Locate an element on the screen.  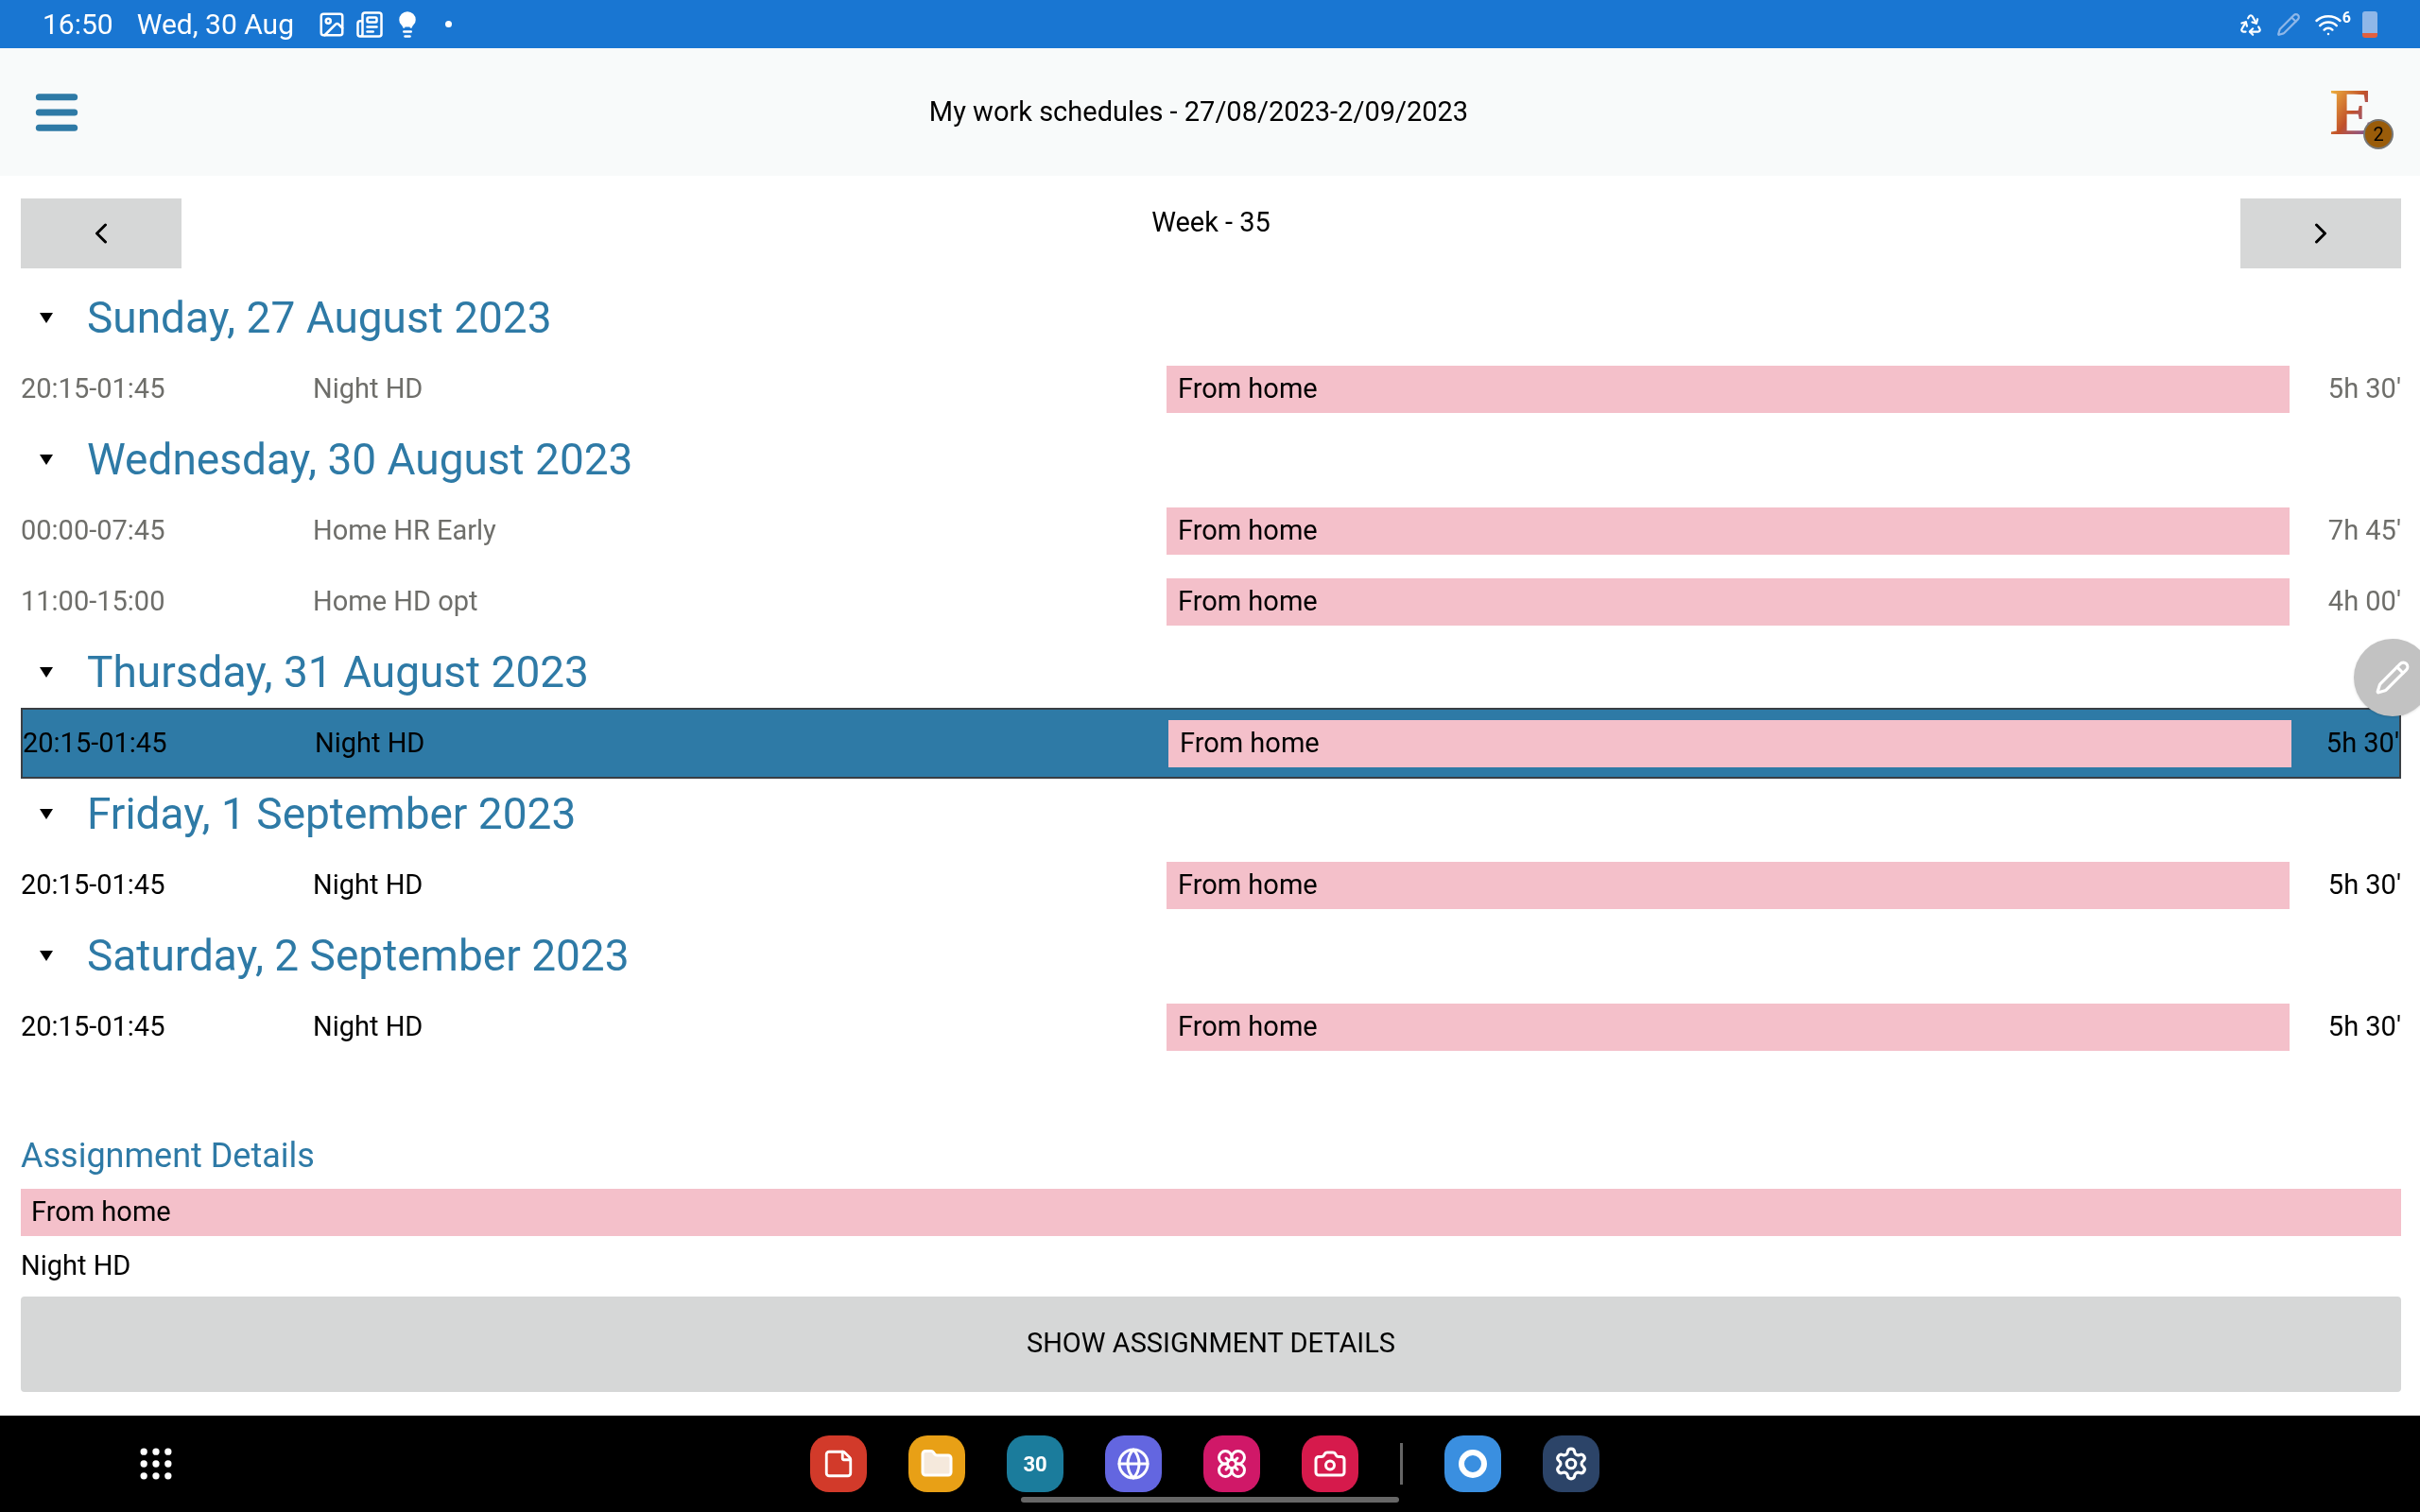
day-heading: Thursday, 31 August 2023 is located at coordinates (338, 672).